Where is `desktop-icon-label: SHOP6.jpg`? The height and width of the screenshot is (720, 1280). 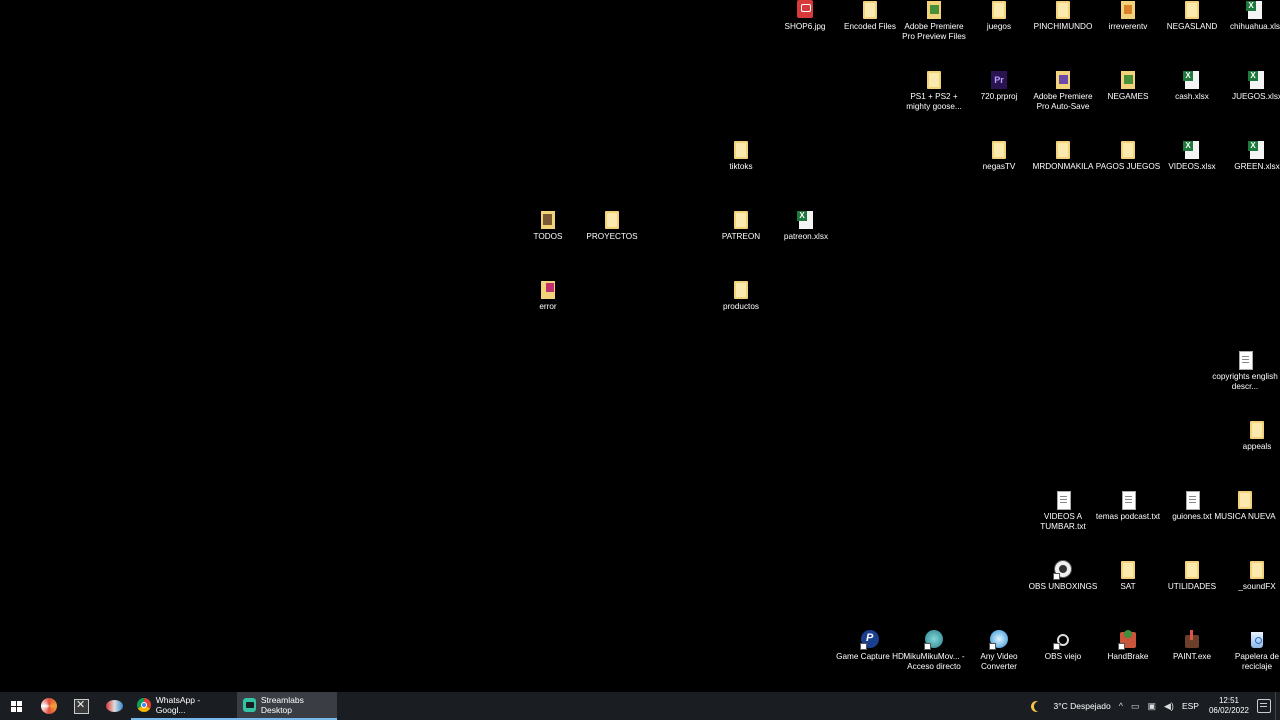
desktop-icon-label: SHOP6.jpg is located at coordinates (805, 26).